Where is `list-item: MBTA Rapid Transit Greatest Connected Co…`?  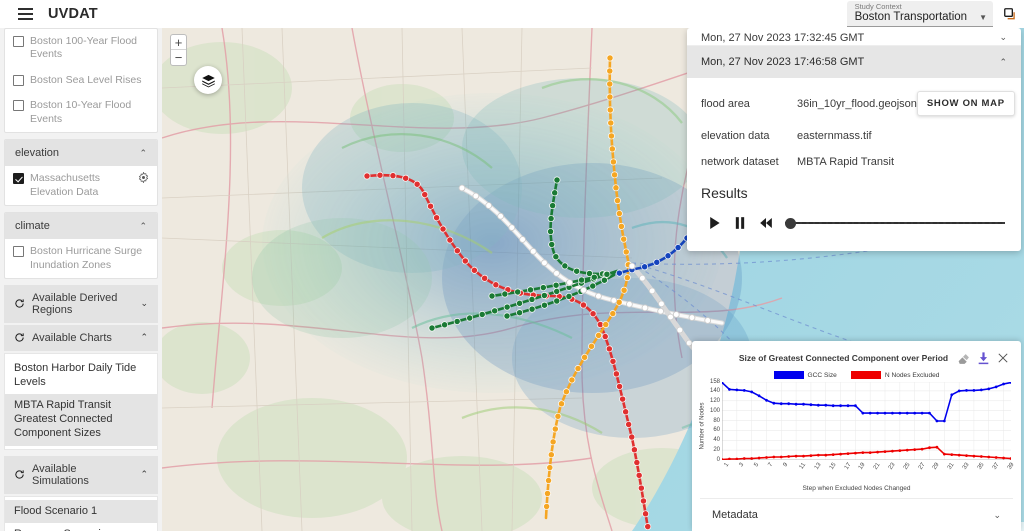
list-item: MBTA Rapid Transit Greatest Connected Co… is located at coordinates (81, 420).